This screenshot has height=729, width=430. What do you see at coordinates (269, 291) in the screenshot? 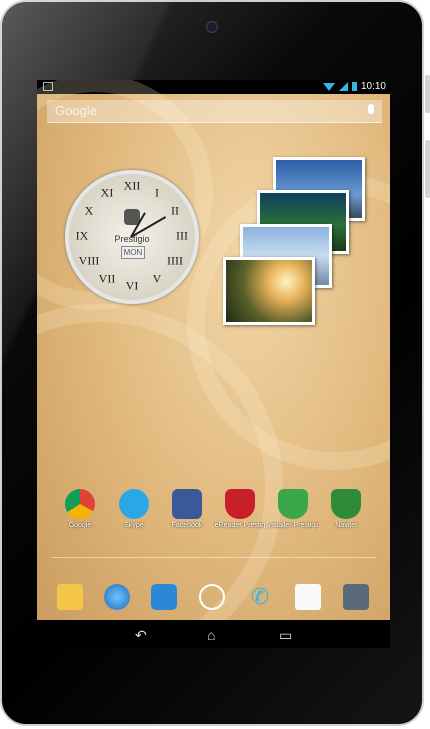
I see `photo-widget` at bounding box center [269, 291].